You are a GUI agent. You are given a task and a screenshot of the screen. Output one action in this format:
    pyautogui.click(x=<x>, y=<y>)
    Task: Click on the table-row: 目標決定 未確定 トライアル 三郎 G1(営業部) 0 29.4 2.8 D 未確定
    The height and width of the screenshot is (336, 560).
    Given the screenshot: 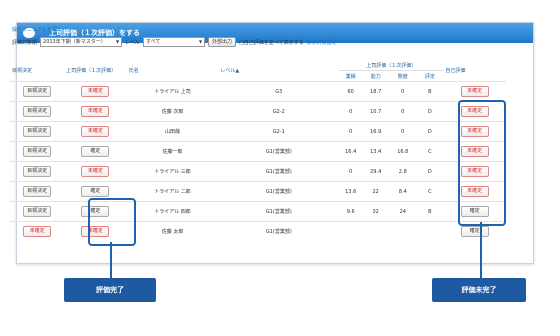 What is the action you would take?
    pyautogui.click(x=258, y=171)
    